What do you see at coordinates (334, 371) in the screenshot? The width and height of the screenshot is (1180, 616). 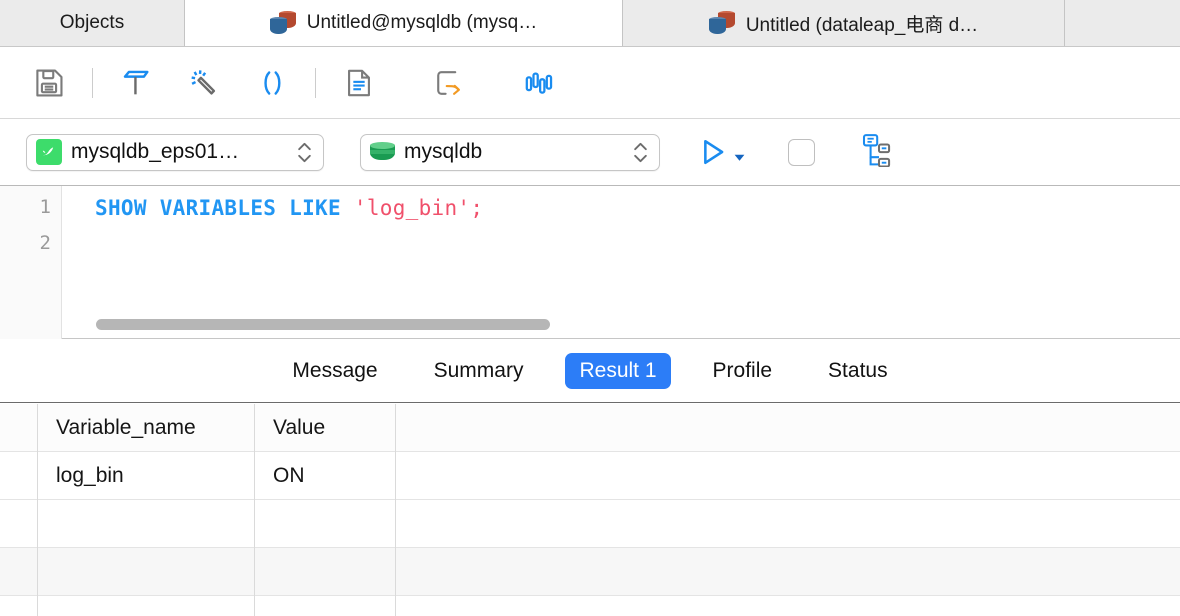 I see `tab-message: Message` at bounding box center [334, 371].